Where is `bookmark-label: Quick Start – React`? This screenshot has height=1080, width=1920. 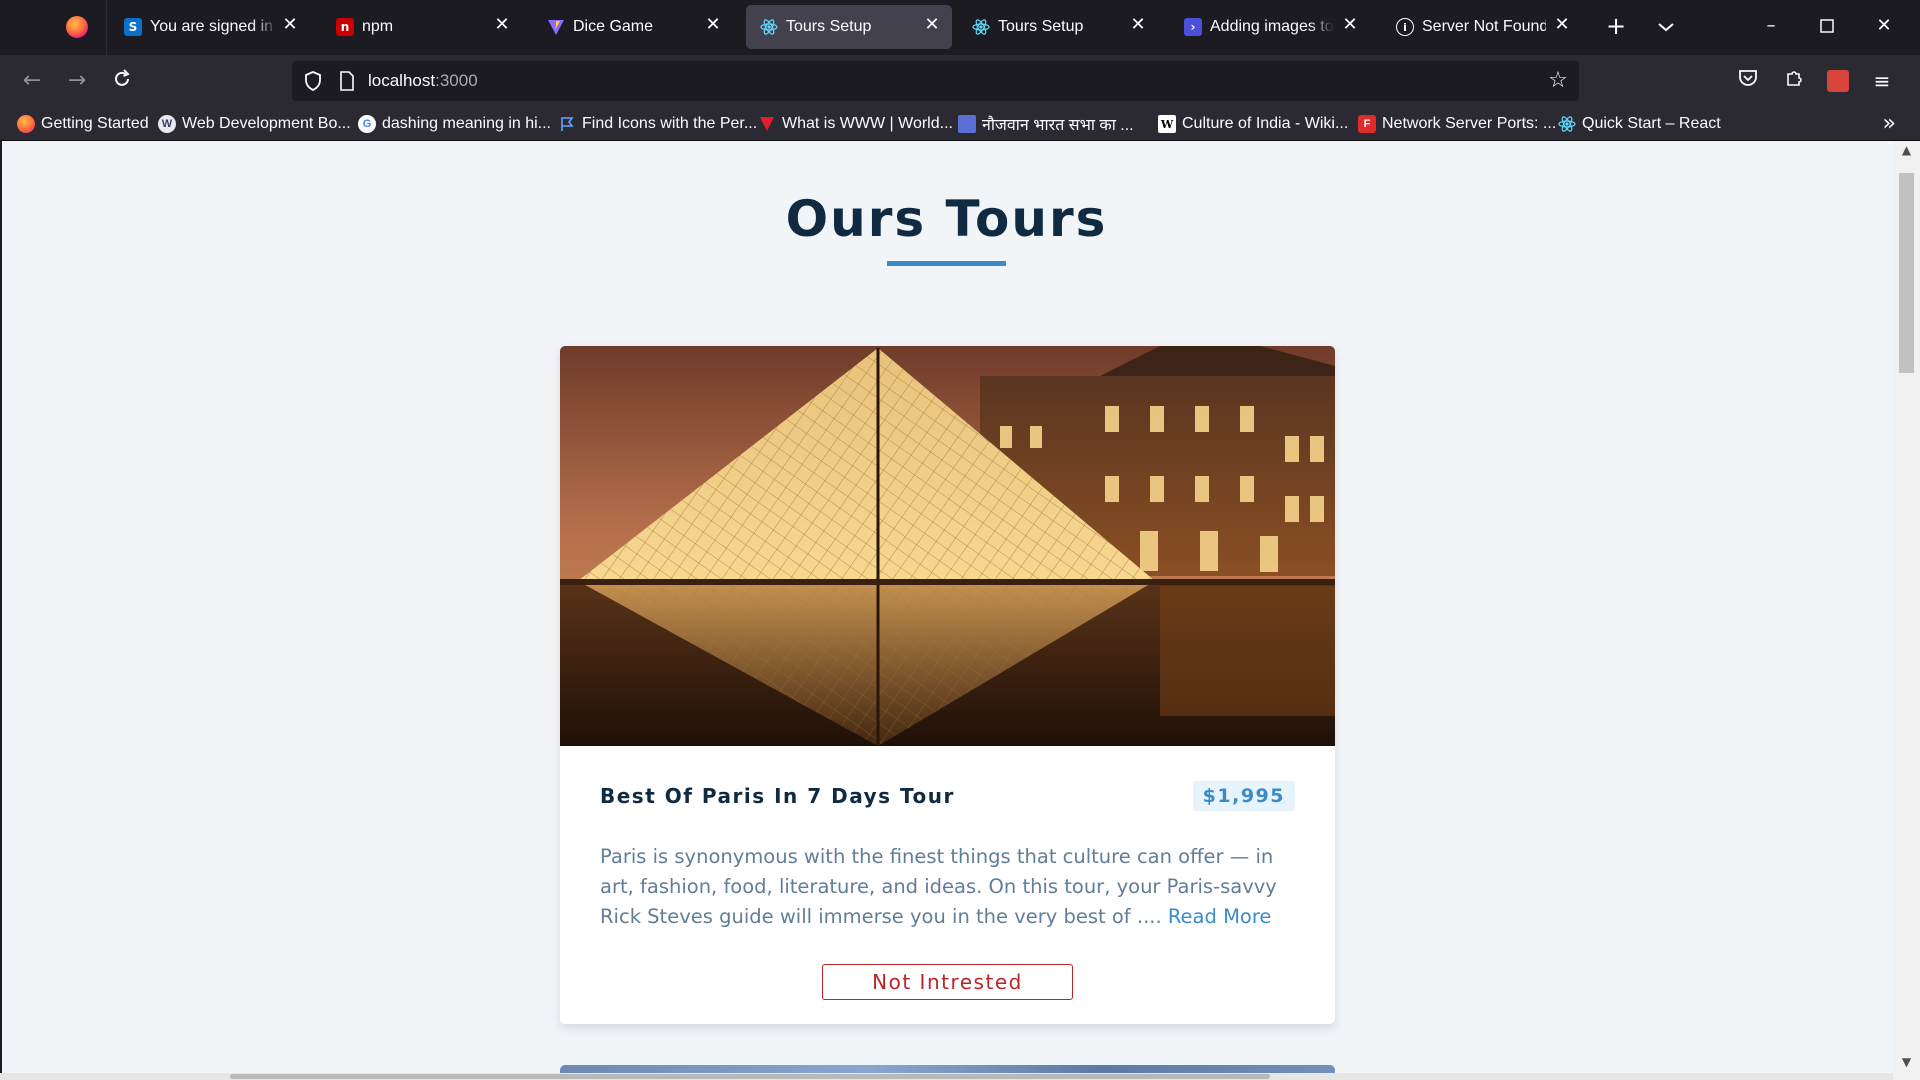 bookmark-label: Quick Start – React is located at coordinates (1651, 123).